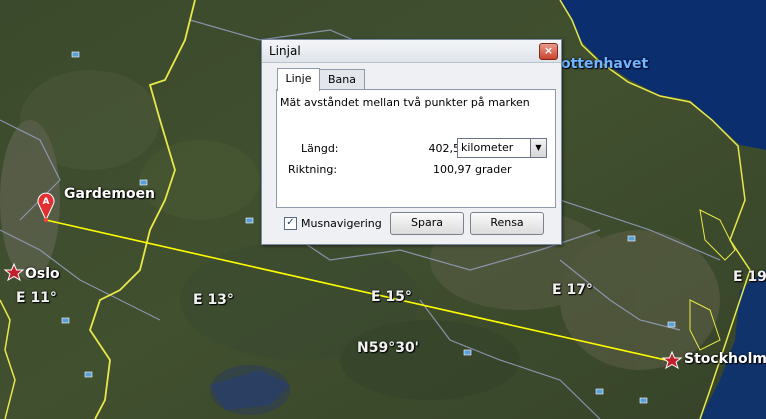 The width and height of the screenshot is (766, 419). Describe the element at coordinates (313, 169) in the screenshot. I see `direction-label: Riktning:` at that location.